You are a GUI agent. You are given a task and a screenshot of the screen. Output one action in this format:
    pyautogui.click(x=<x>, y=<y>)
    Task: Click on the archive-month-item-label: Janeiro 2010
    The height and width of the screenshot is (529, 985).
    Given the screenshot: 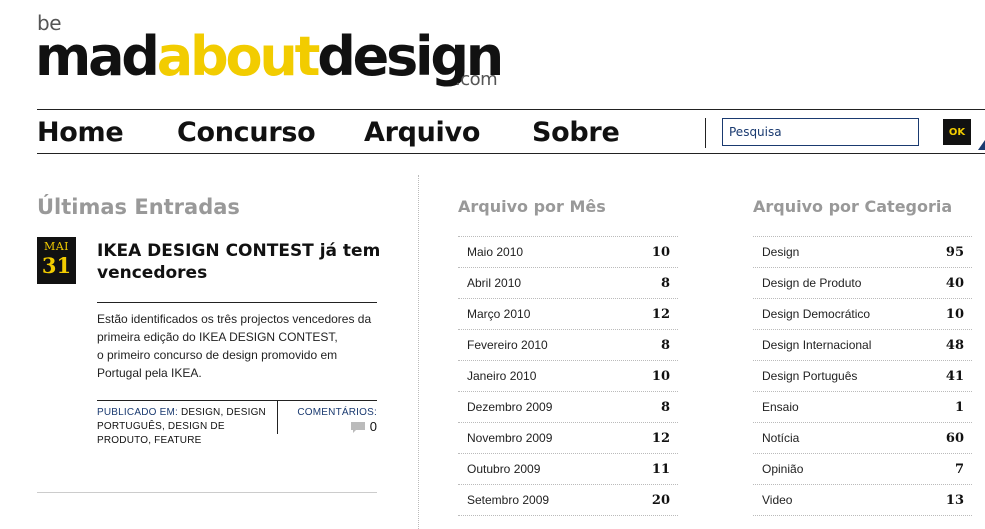 What is the action you would take?
    pyautogui.click(x=501, y=376)
    